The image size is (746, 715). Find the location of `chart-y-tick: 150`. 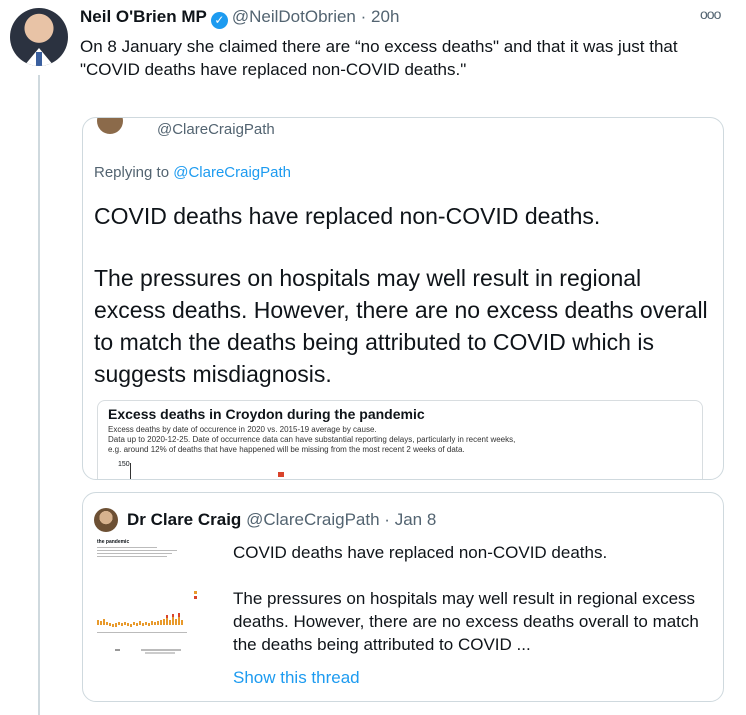

chart-y-tick: 150 is located at coordinates (124, 464).